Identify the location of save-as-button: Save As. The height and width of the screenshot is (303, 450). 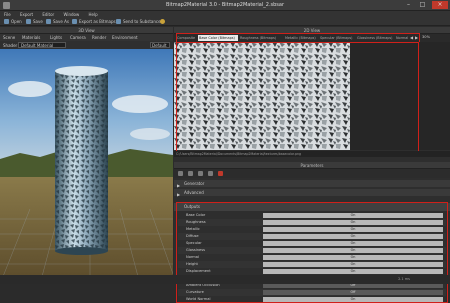
(57, 22).